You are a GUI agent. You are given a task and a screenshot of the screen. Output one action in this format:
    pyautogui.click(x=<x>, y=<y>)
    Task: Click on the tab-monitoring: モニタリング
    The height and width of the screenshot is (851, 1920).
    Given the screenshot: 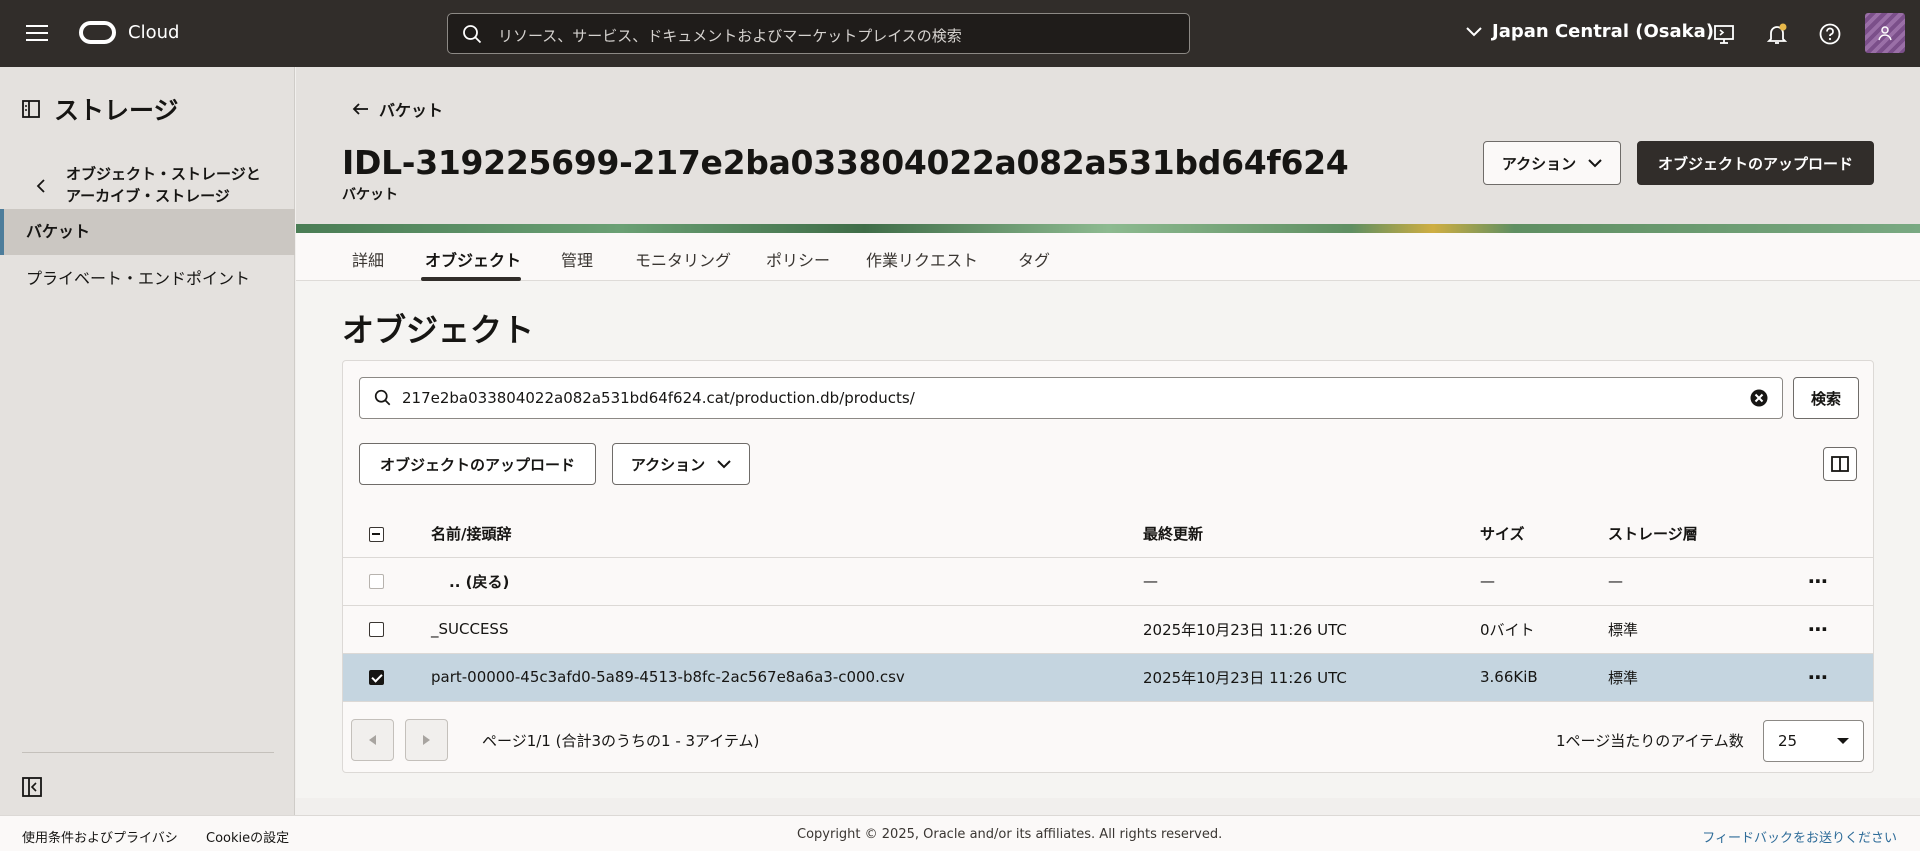 What is the action you would take?
    pyautogui.click(x=683, y=259)
    